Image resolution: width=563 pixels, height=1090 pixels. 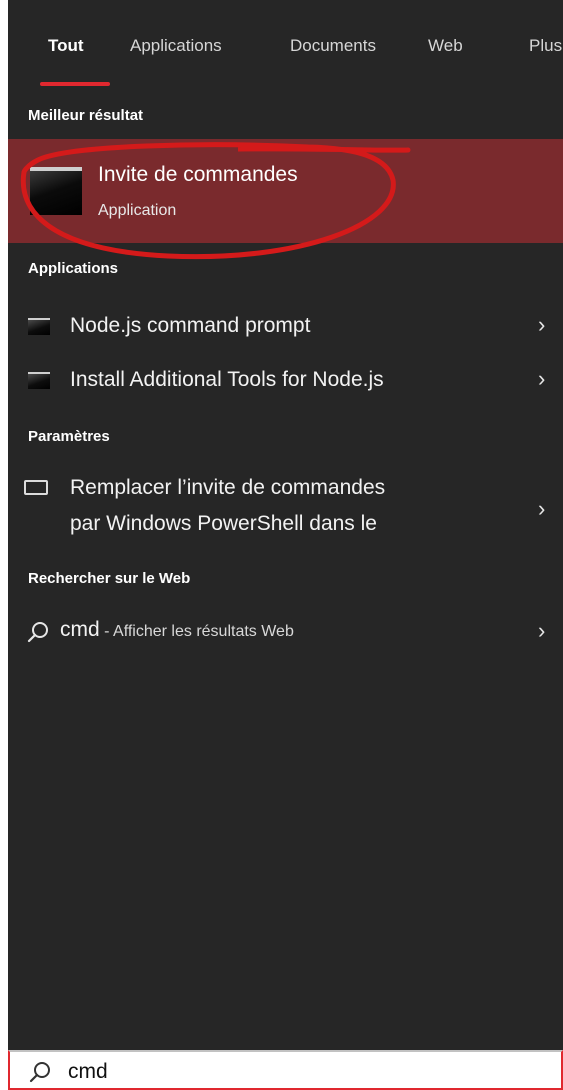 What do you see at coordinates (196, 631) in the screenshot?
I see `web-search-hint: - Afficher les résultats Web` at bounding box center [196, 631].